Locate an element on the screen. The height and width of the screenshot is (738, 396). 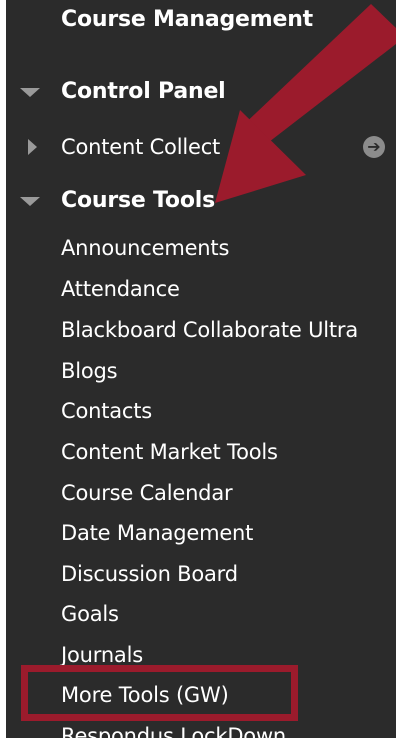
menu-item-course-calendar: Course Calendar is located at coordinates (201, 494).